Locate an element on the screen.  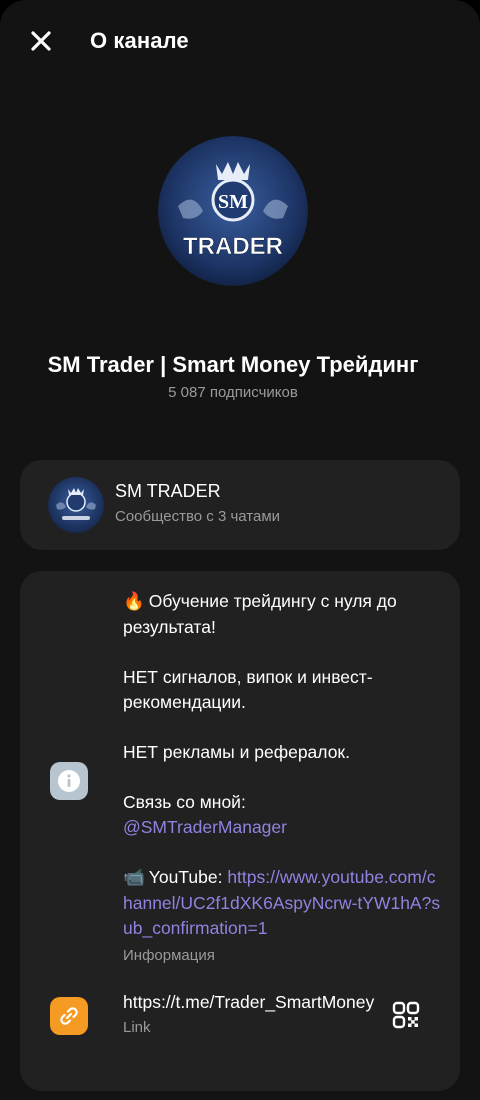
description-line-3: НЕТ рекламы и рефералок. is located at coordinates (236, 752).